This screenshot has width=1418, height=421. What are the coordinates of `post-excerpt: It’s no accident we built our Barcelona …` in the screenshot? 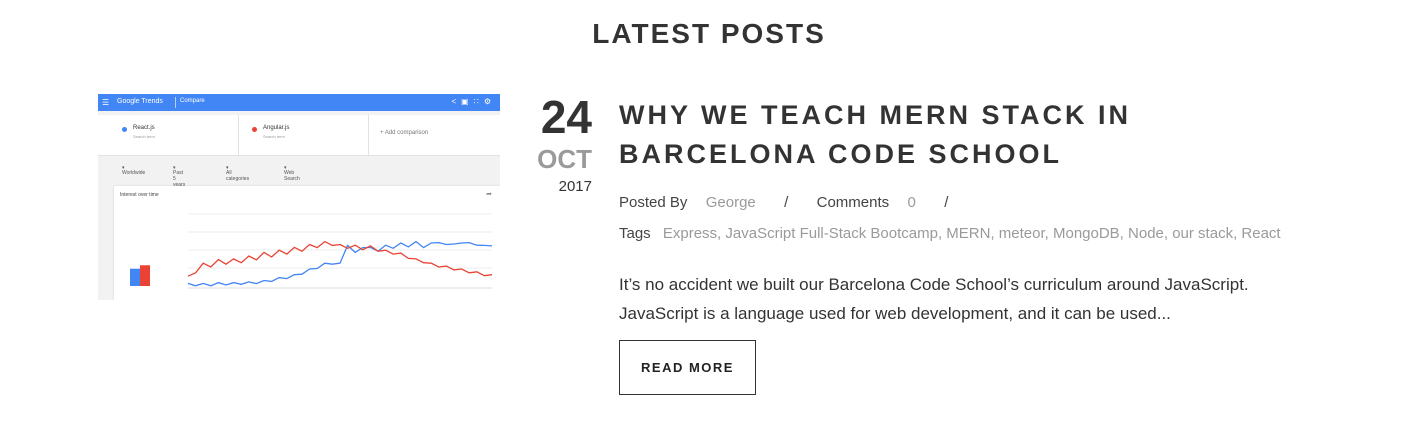 It's located at (934, 299).